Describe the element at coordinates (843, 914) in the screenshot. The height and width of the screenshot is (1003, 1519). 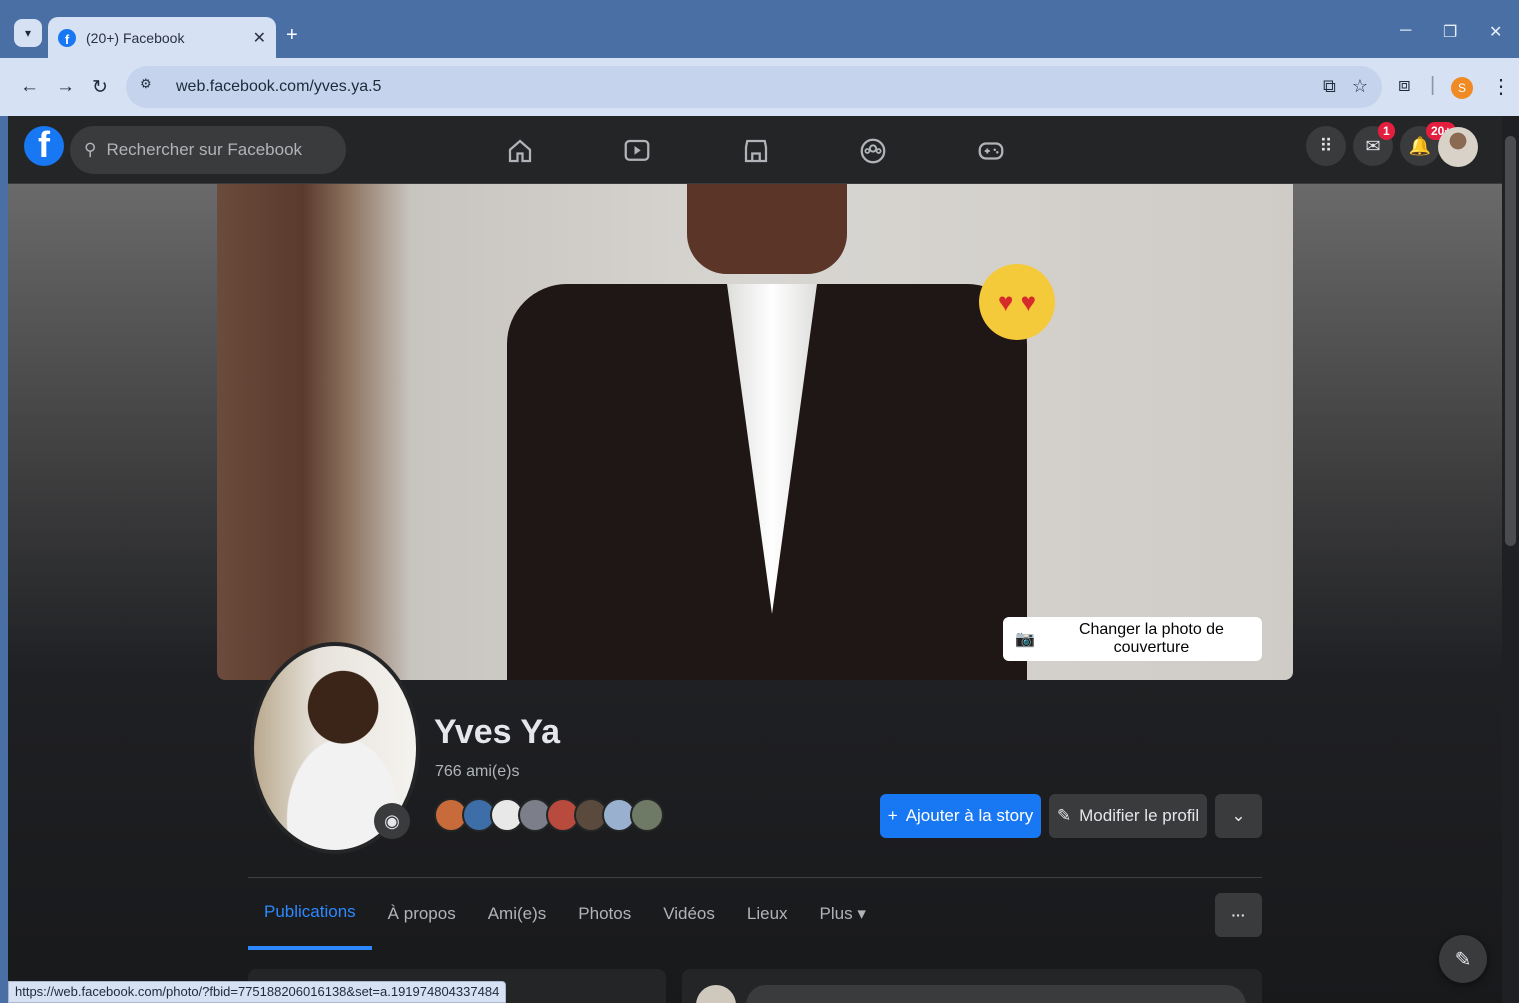
I see `tab-plus: Plus ▾` at that location.